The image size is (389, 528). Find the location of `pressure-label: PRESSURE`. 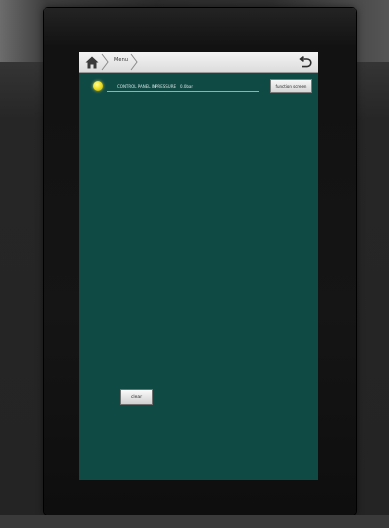

pressure-label: PRESSURE is located at coordinates (166, 86).